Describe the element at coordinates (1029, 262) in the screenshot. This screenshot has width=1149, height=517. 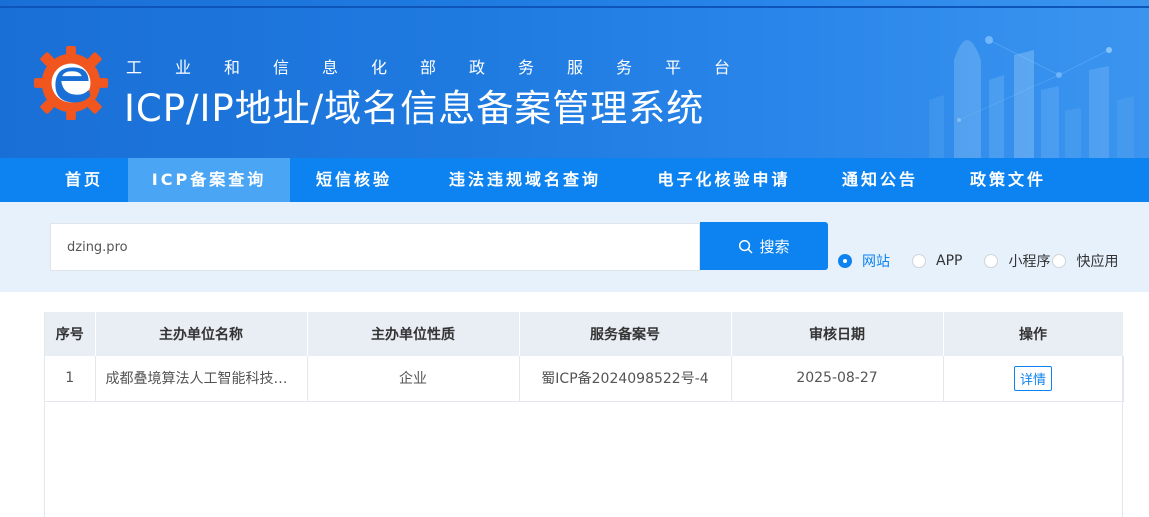
I see `radio-label: 小程序` at that location.